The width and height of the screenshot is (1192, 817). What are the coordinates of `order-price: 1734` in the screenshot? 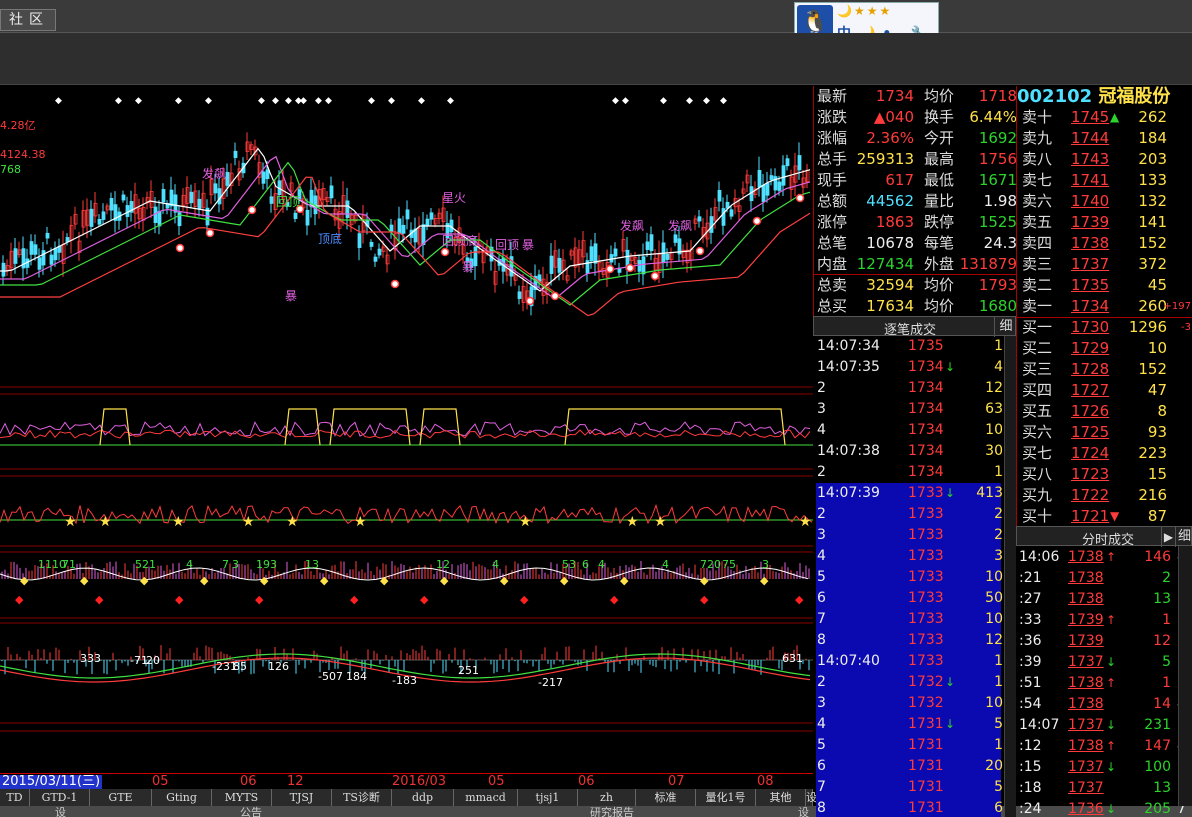 It's located at (1090, 306).